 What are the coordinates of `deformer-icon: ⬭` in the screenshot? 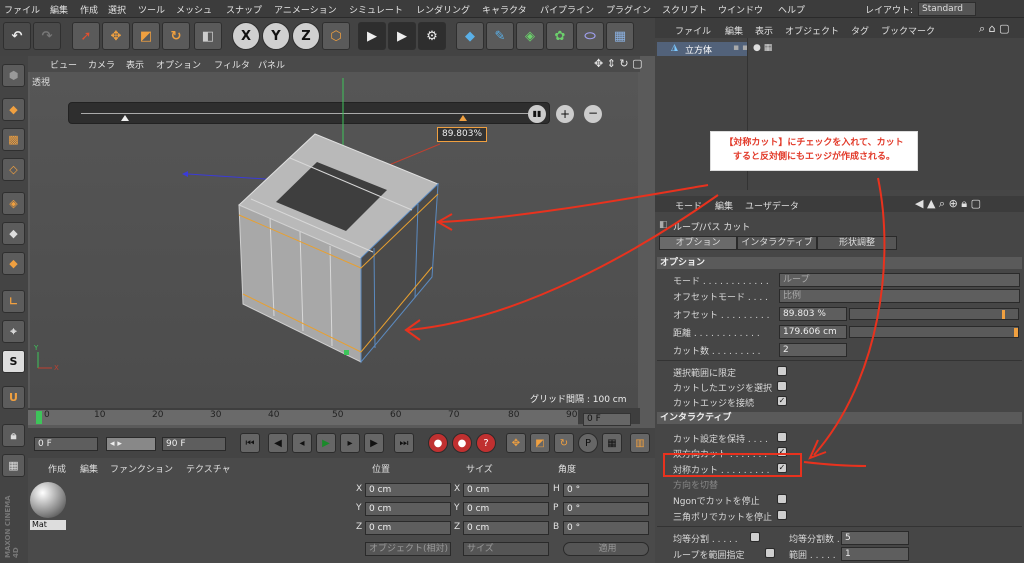 It's located at (590, 36).